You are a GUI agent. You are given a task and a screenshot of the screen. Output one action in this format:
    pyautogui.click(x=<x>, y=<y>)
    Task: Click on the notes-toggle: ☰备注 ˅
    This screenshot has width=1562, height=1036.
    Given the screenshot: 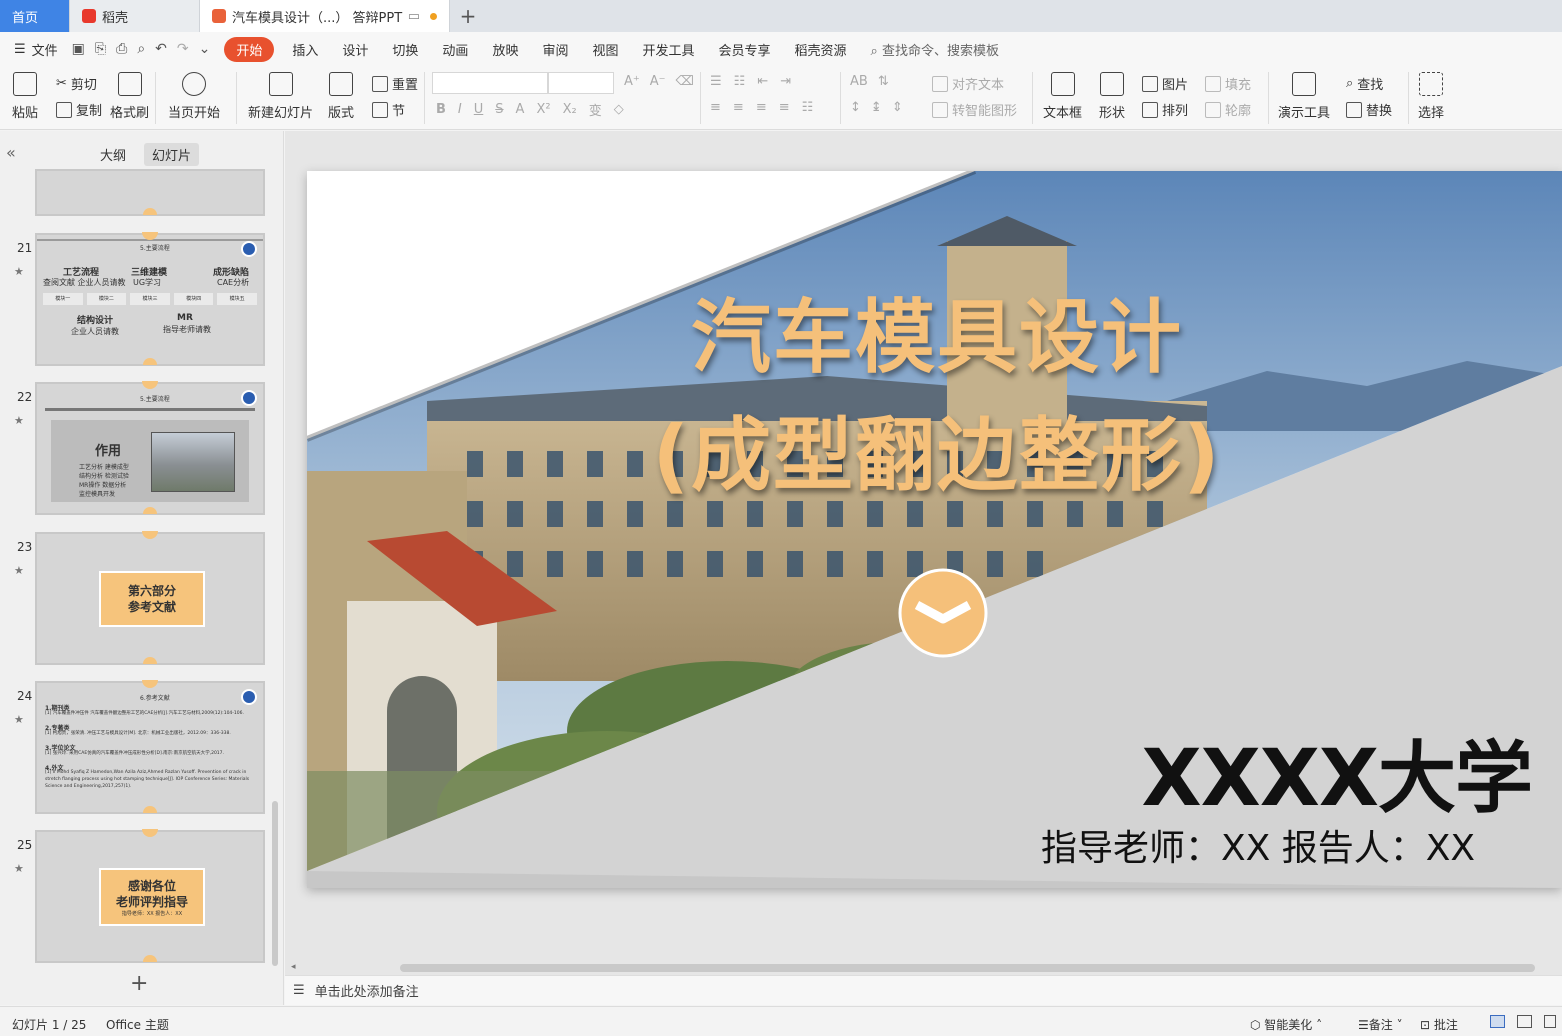 What is the action you would take?
    pyautogui.click(x=1380, y=1024)
    